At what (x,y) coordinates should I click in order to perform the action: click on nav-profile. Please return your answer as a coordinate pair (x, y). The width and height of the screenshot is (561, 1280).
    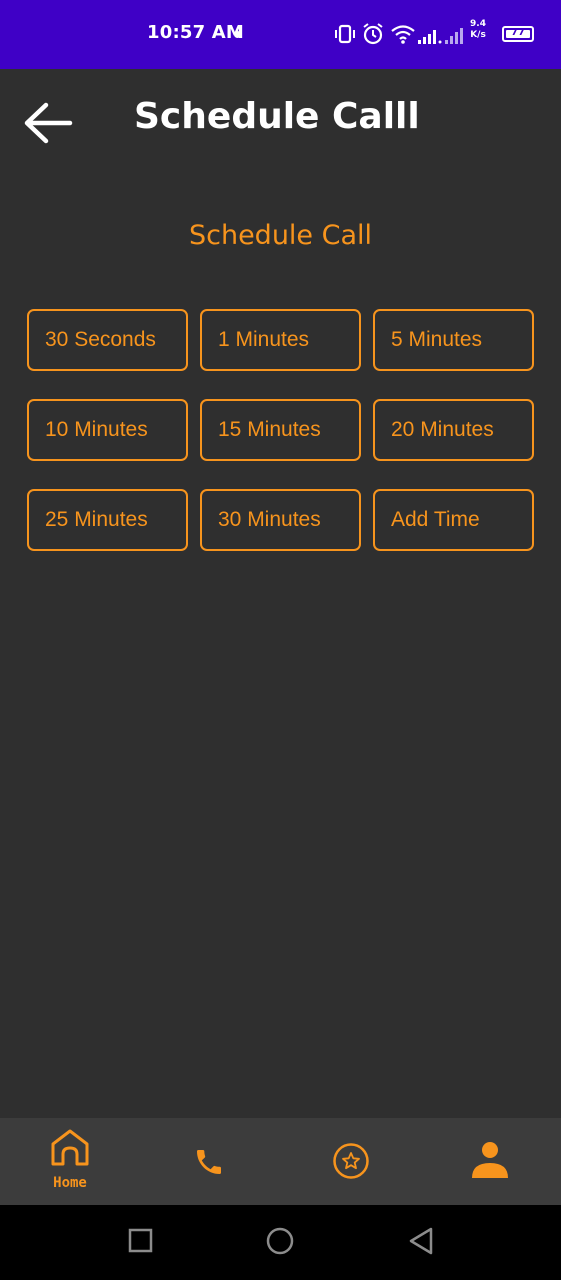
    Looking at the image, I should click on (490, 1161).